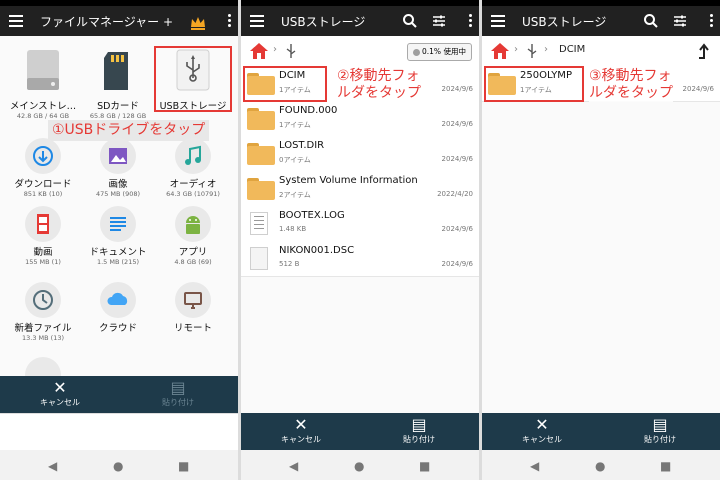 This screenshot has width=720, height=480. What do you see at coordinates (43, 84) in the screenshot?
I see `grid-item-main-storage: メインストレ… 42.8 GB / 64 GB` at bounding box center [43, 84].